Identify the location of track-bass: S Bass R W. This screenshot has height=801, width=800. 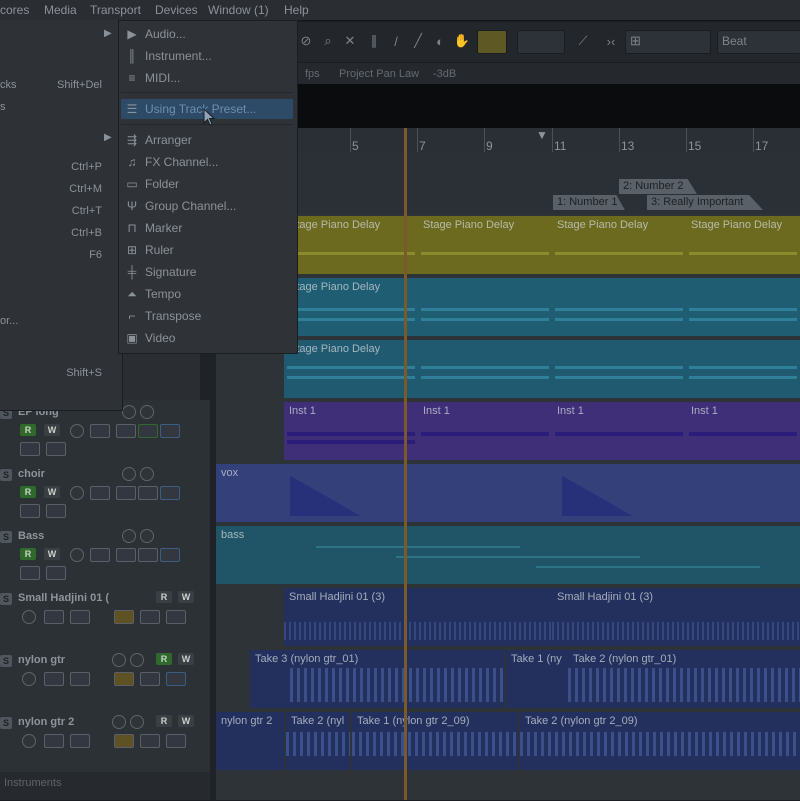
(105, 555).